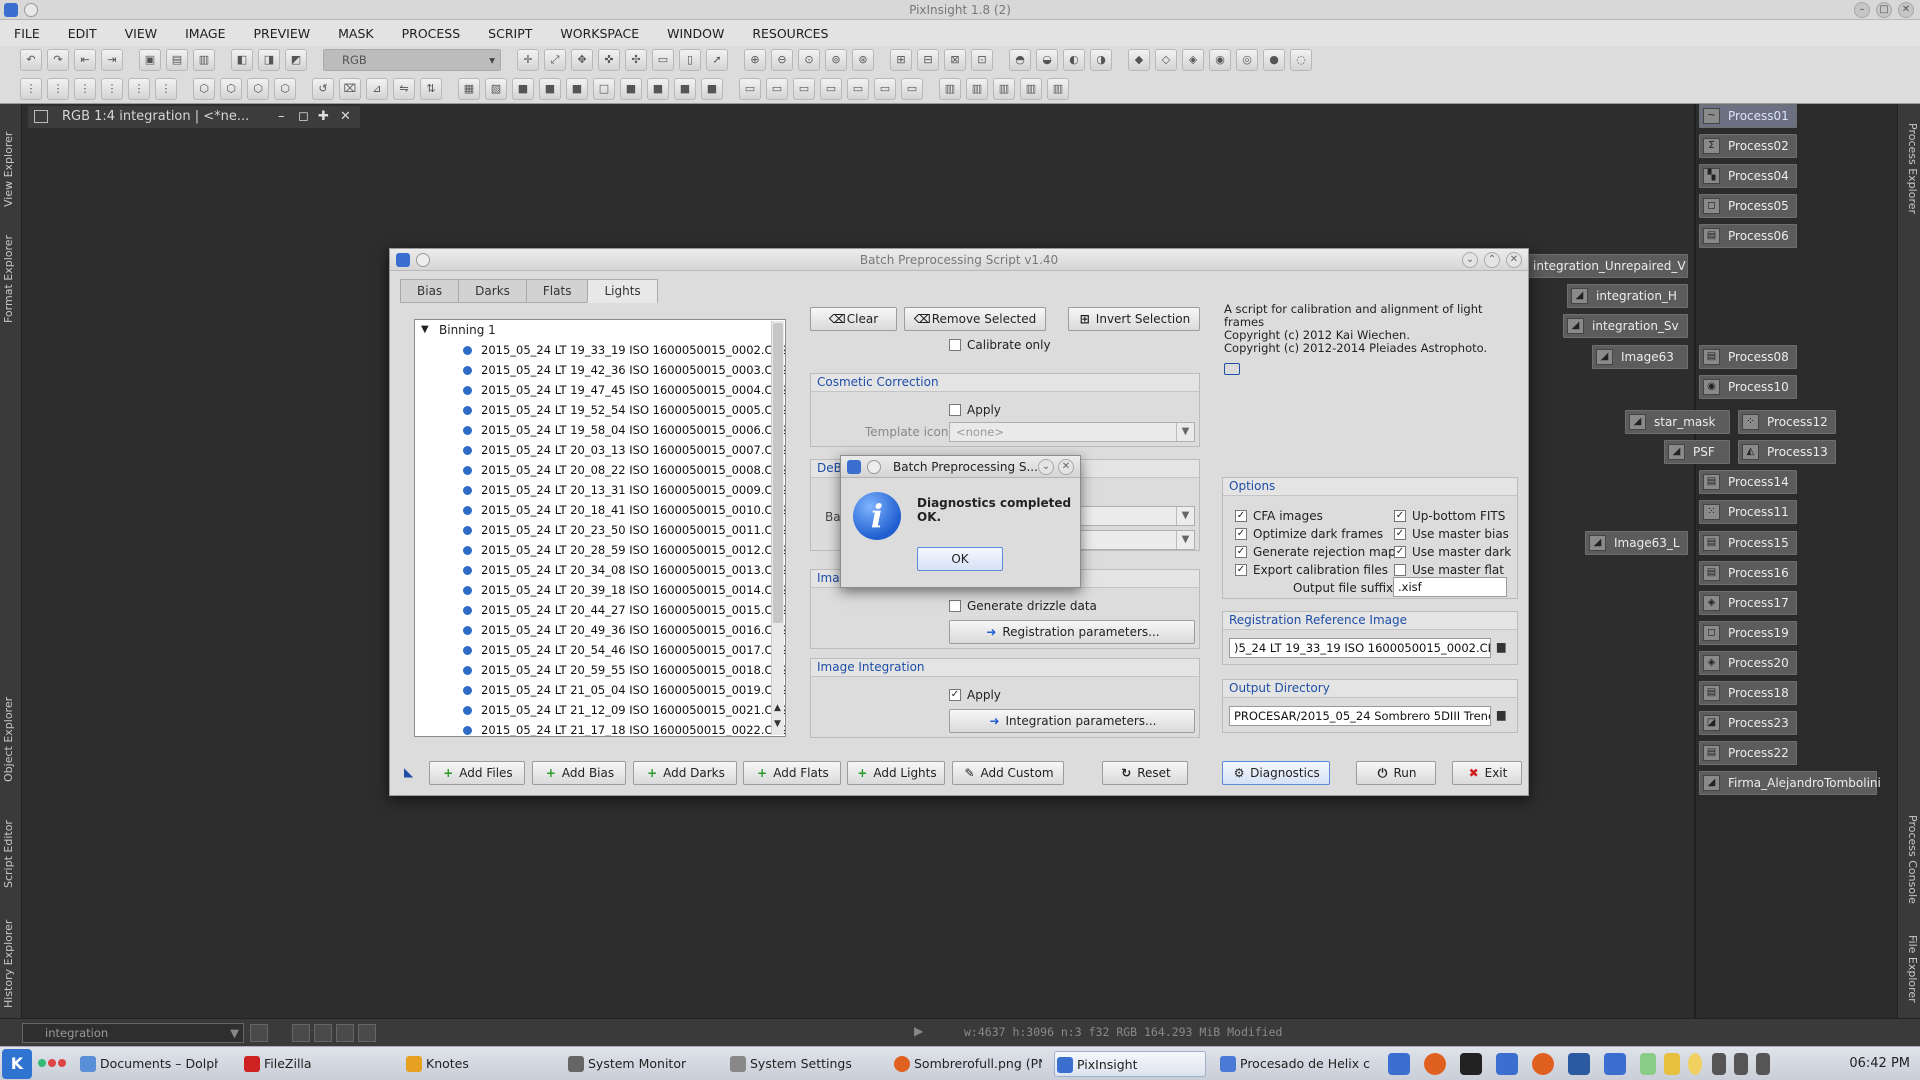  I want to click on process-icon: ◢ star_mask, so click(1677, 422).